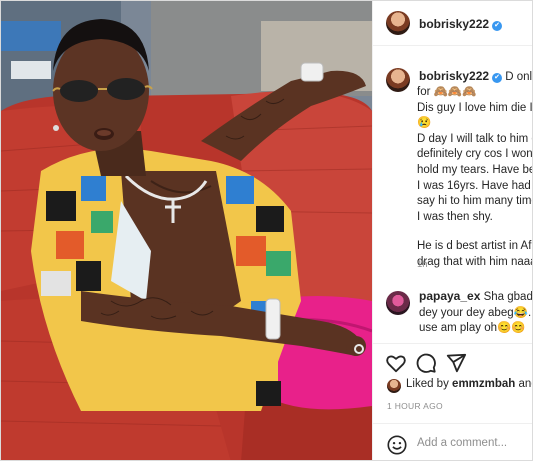 The image size is (534, 462). Describe the element at coordinates (519, 77) in the screenshot. I see `caption-line: D only c` at that location.